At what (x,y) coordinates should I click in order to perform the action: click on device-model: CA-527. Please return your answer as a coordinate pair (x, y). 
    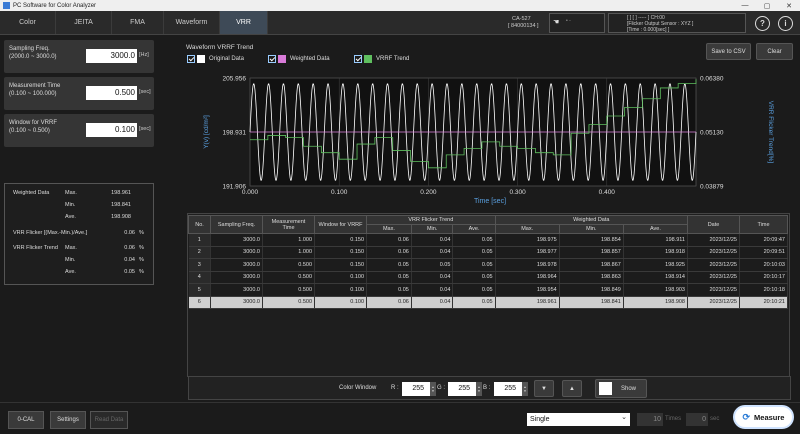
    Looking at the image, I should click on (521, 19).